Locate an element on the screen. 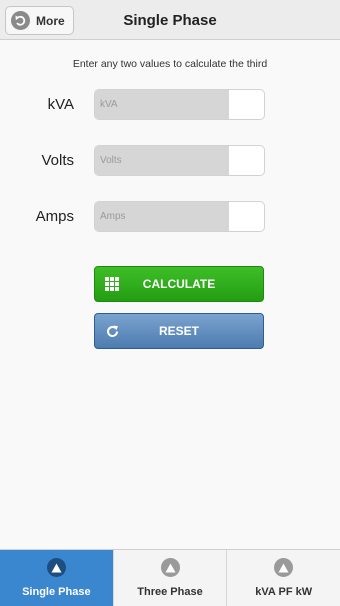 The width and height of the screenshot is (340, 606). amps-label: Amps is located at coordinates (54, 216).